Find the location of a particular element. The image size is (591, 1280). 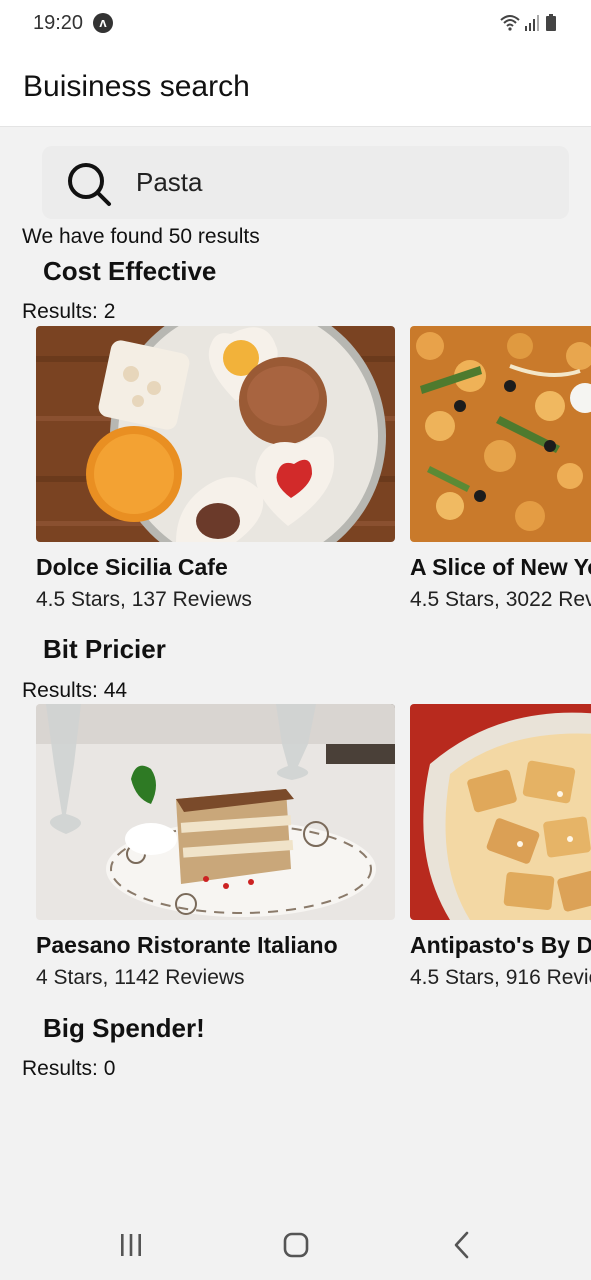

section-title-big-spender: Big Spender! is located at coordinates (124, 1028).